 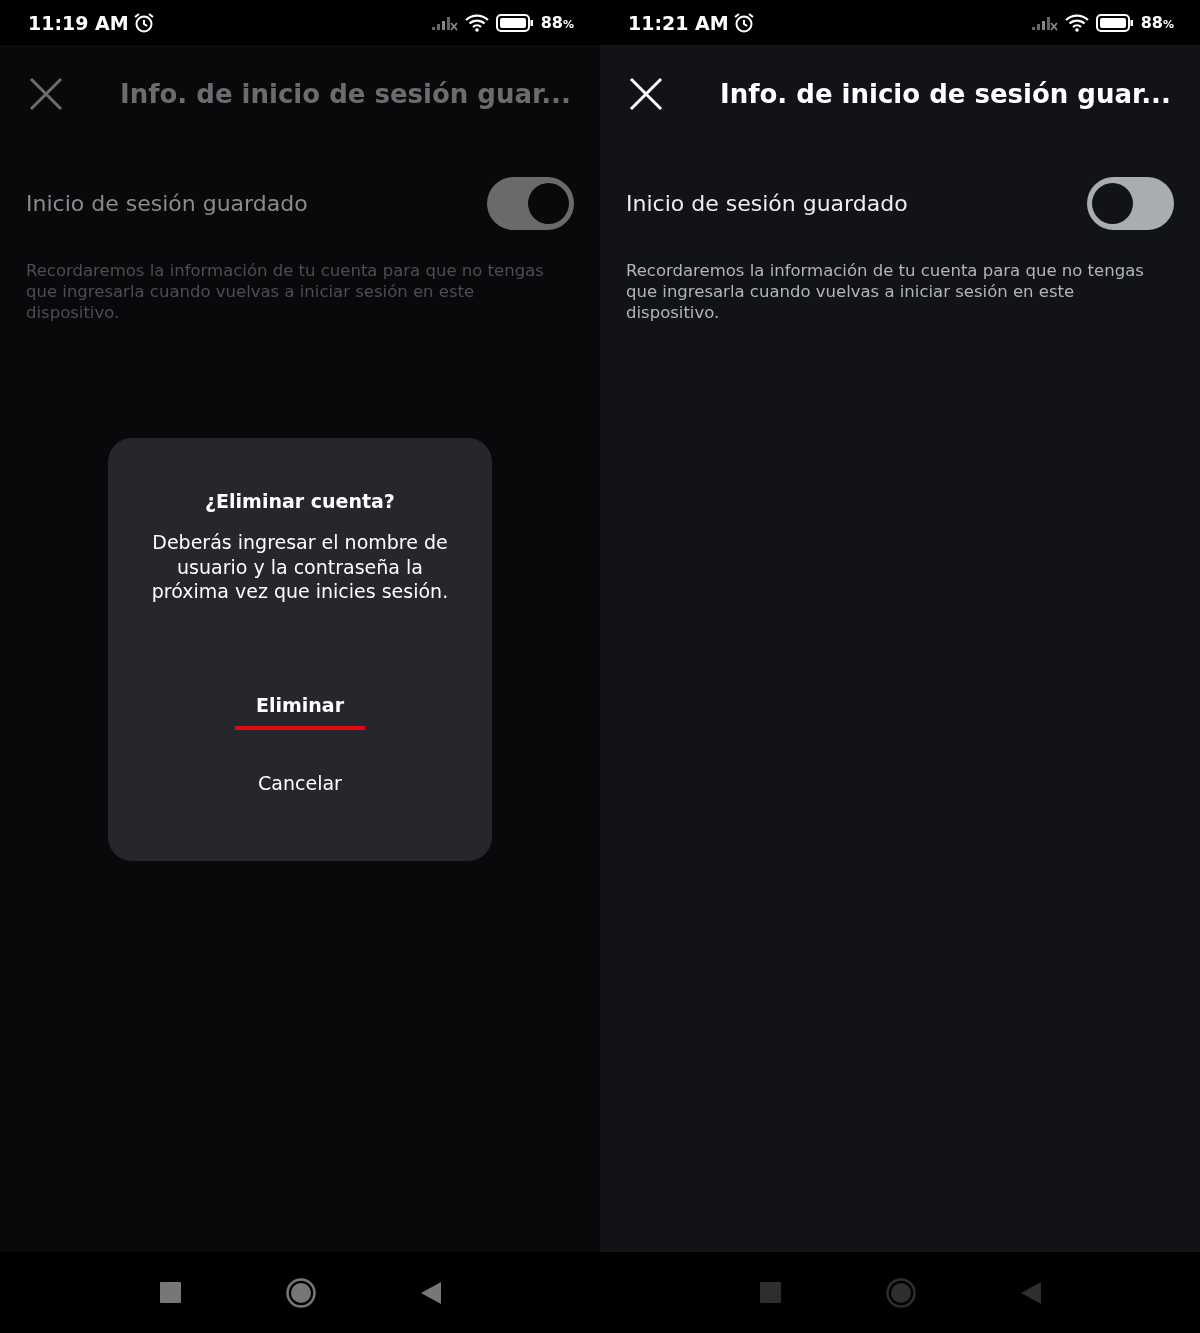 What do you see at coordinates (300, 708) in the screenshot?
I see `dialog-button: Eliminar` at bounding box center [300, 708].